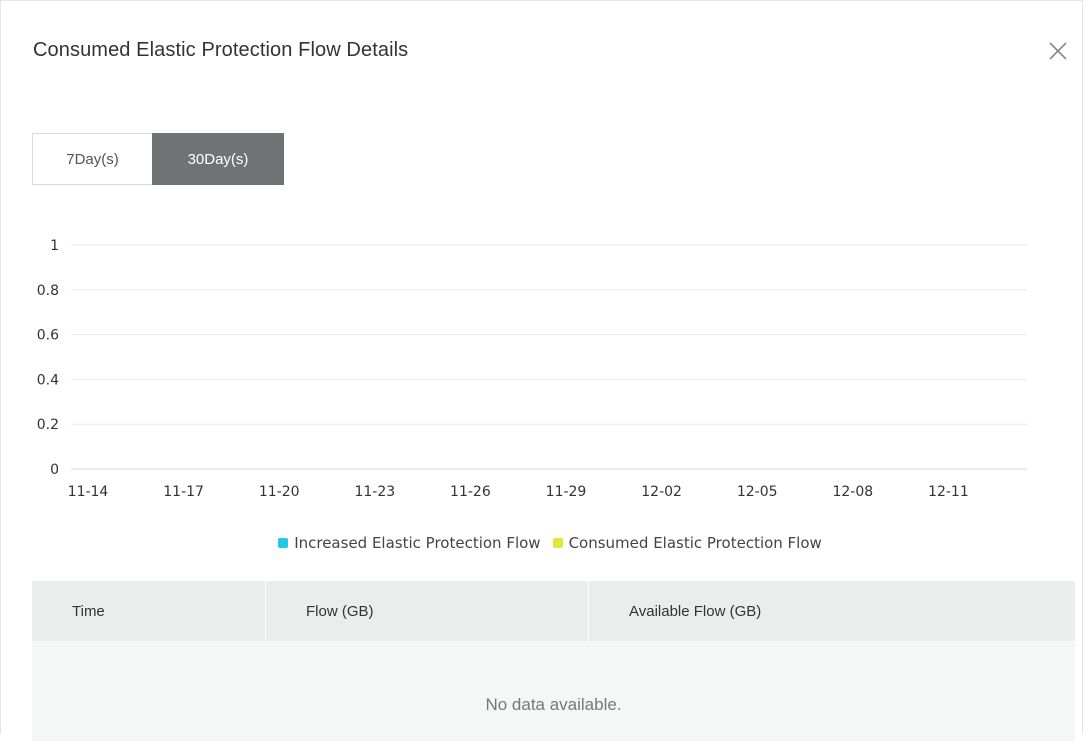 The image size is (1083, 741). I want to click on period-tabs: 7Day(s) 30Day(s), so click(158, 159).